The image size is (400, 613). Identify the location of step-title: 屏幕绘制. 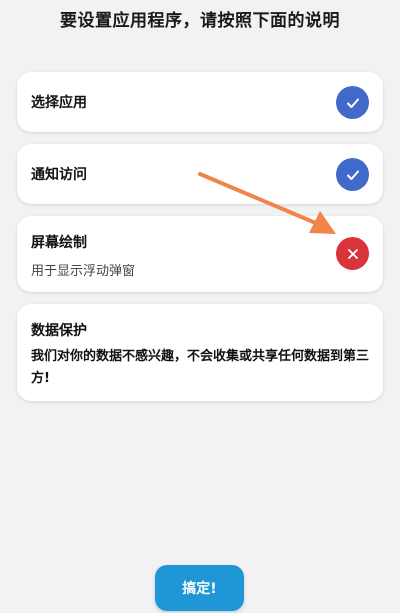
(59, 243).